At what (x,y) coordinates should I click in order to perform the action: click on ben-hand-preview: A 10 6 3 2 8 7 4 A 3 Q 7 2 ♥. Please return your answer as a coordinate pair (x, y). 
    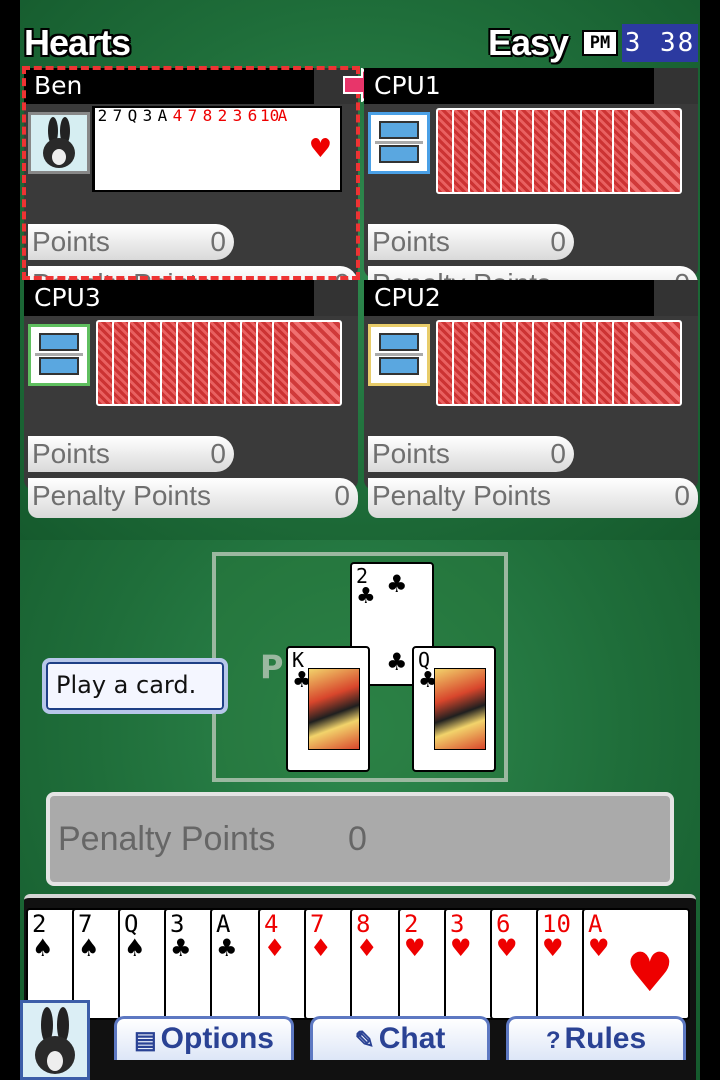
    Looking at the image, I should click on (217, 149).